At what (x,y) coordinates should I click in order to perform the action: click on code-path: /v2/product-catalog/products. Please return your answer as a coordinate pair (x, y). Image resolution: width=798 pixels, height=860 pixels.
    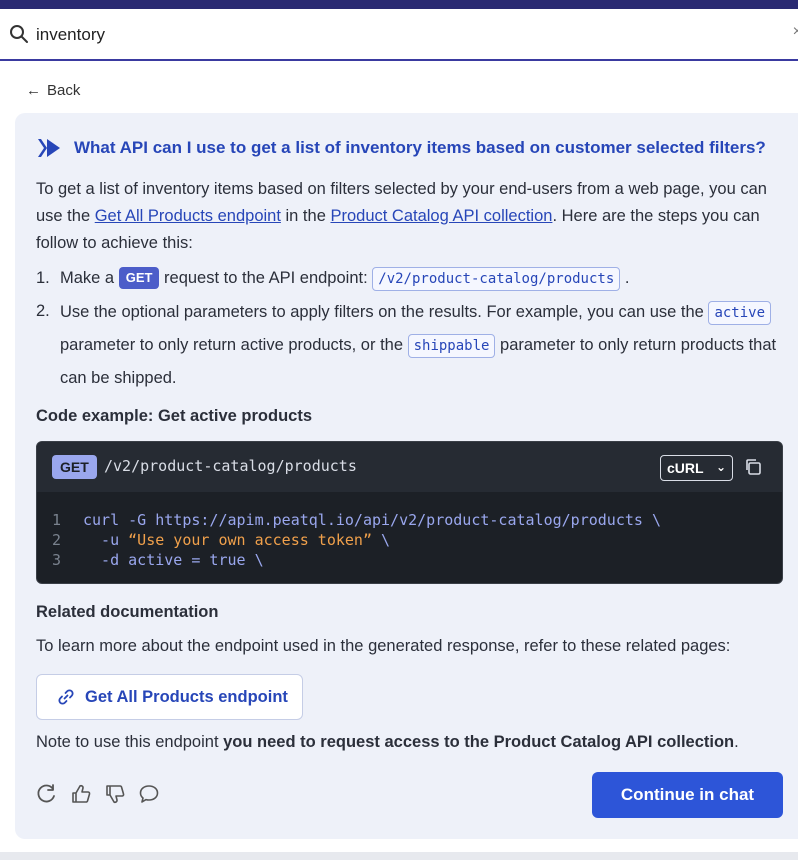
    Looking at the image, I should click on (230, 466).